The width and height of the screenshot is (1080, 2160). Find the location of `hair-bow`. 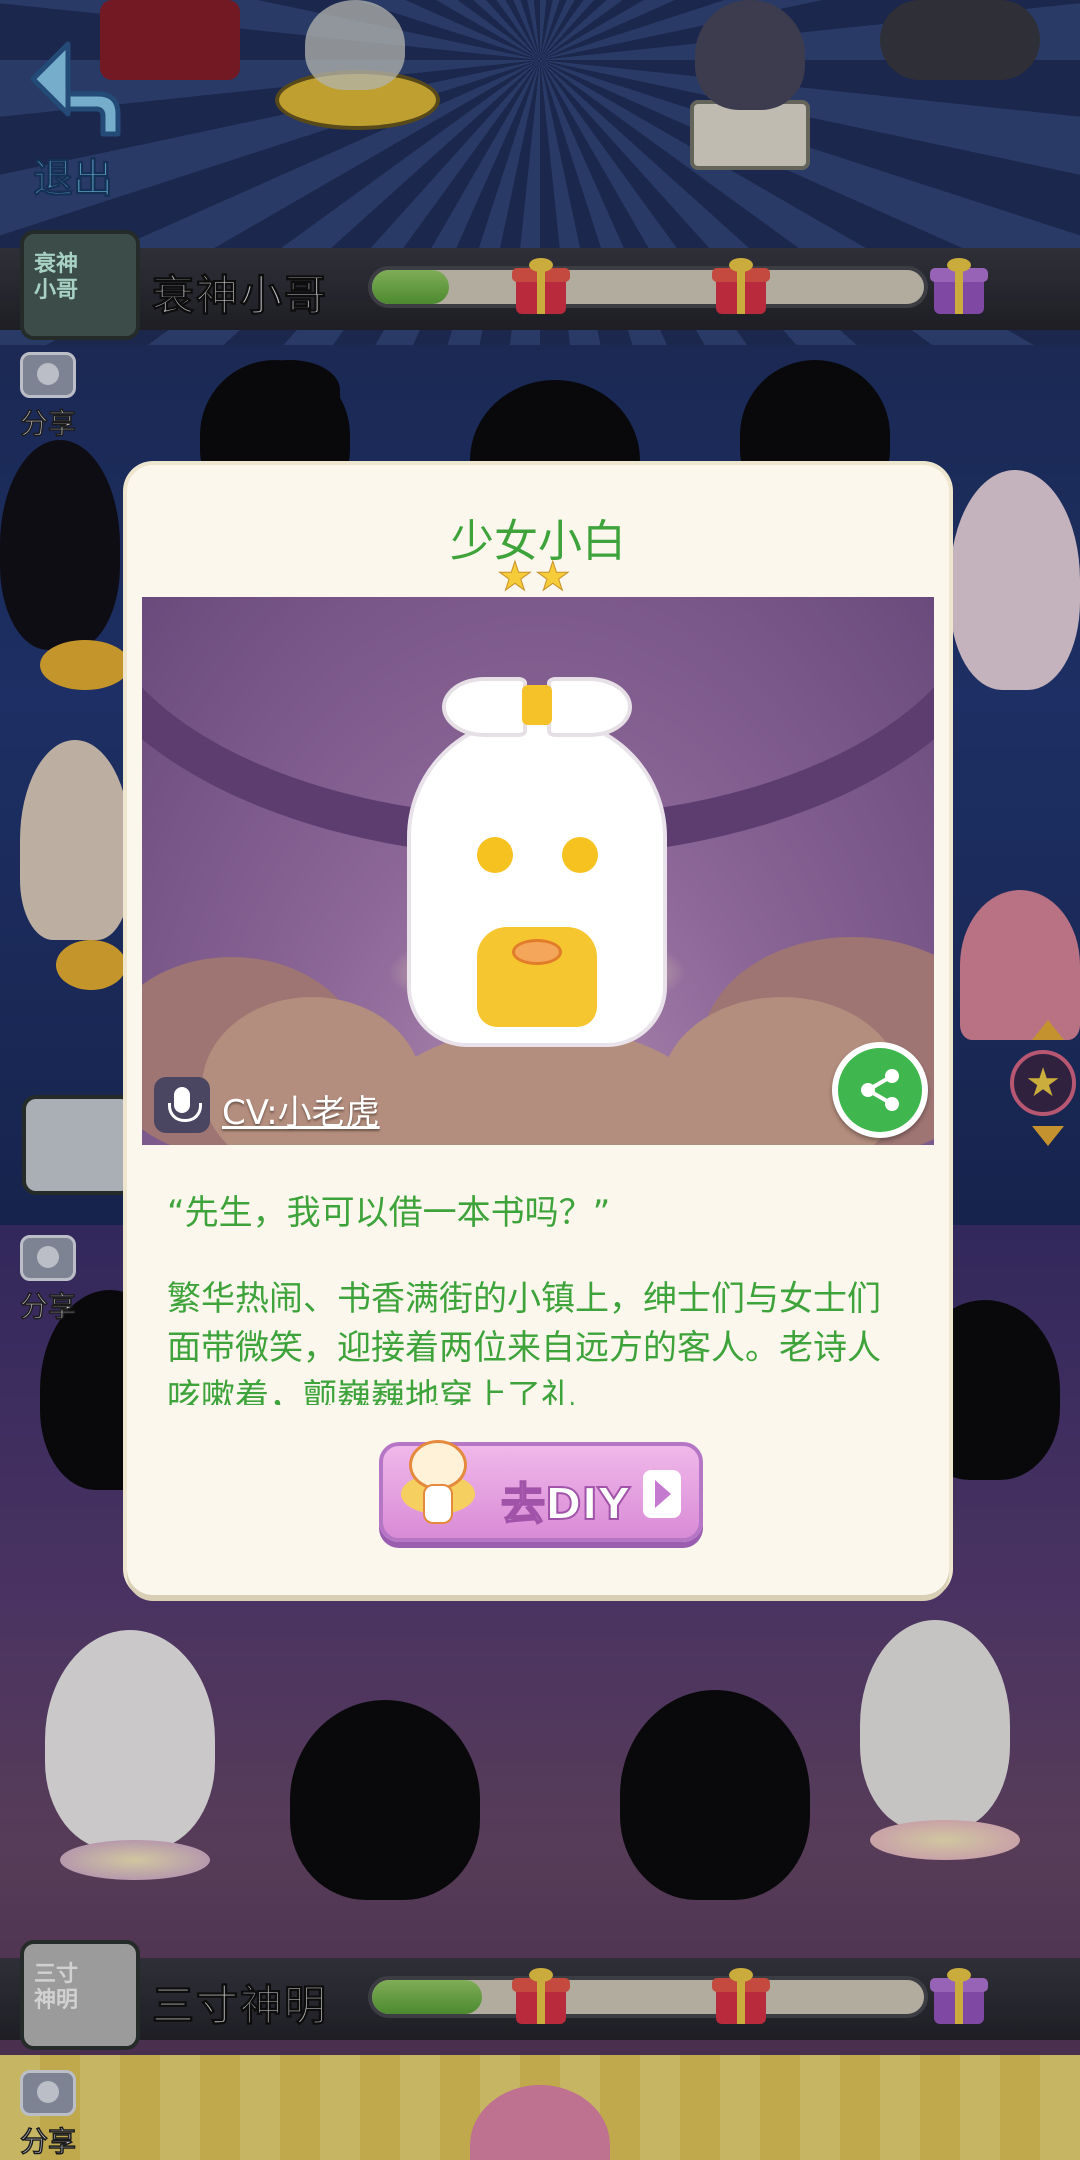

hair-bow is located at coordinates (537, 712).